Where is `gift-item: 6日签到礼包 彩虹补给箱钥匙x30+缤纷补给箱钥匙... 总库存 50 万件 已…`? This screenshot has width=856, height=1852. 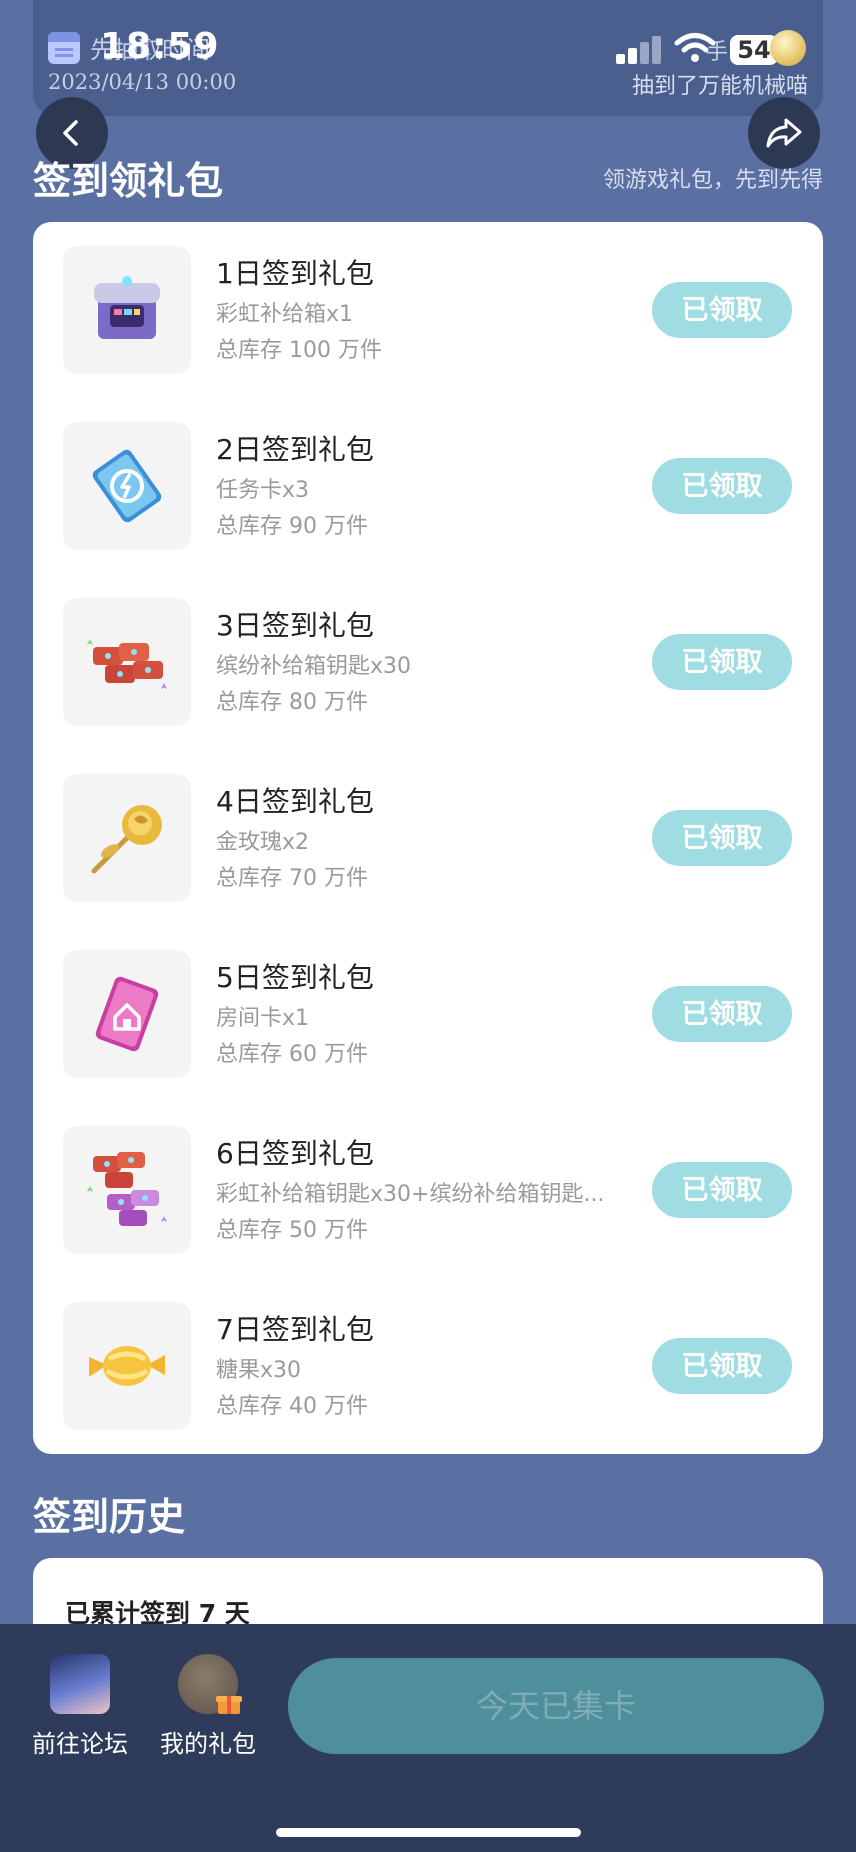
gift-item: 6日签到礼包 彩虹补给箱钥匙x30+缤纷补给箱钥匙... 总库存 50 万件 已… is located at coordinates (428, 1191).